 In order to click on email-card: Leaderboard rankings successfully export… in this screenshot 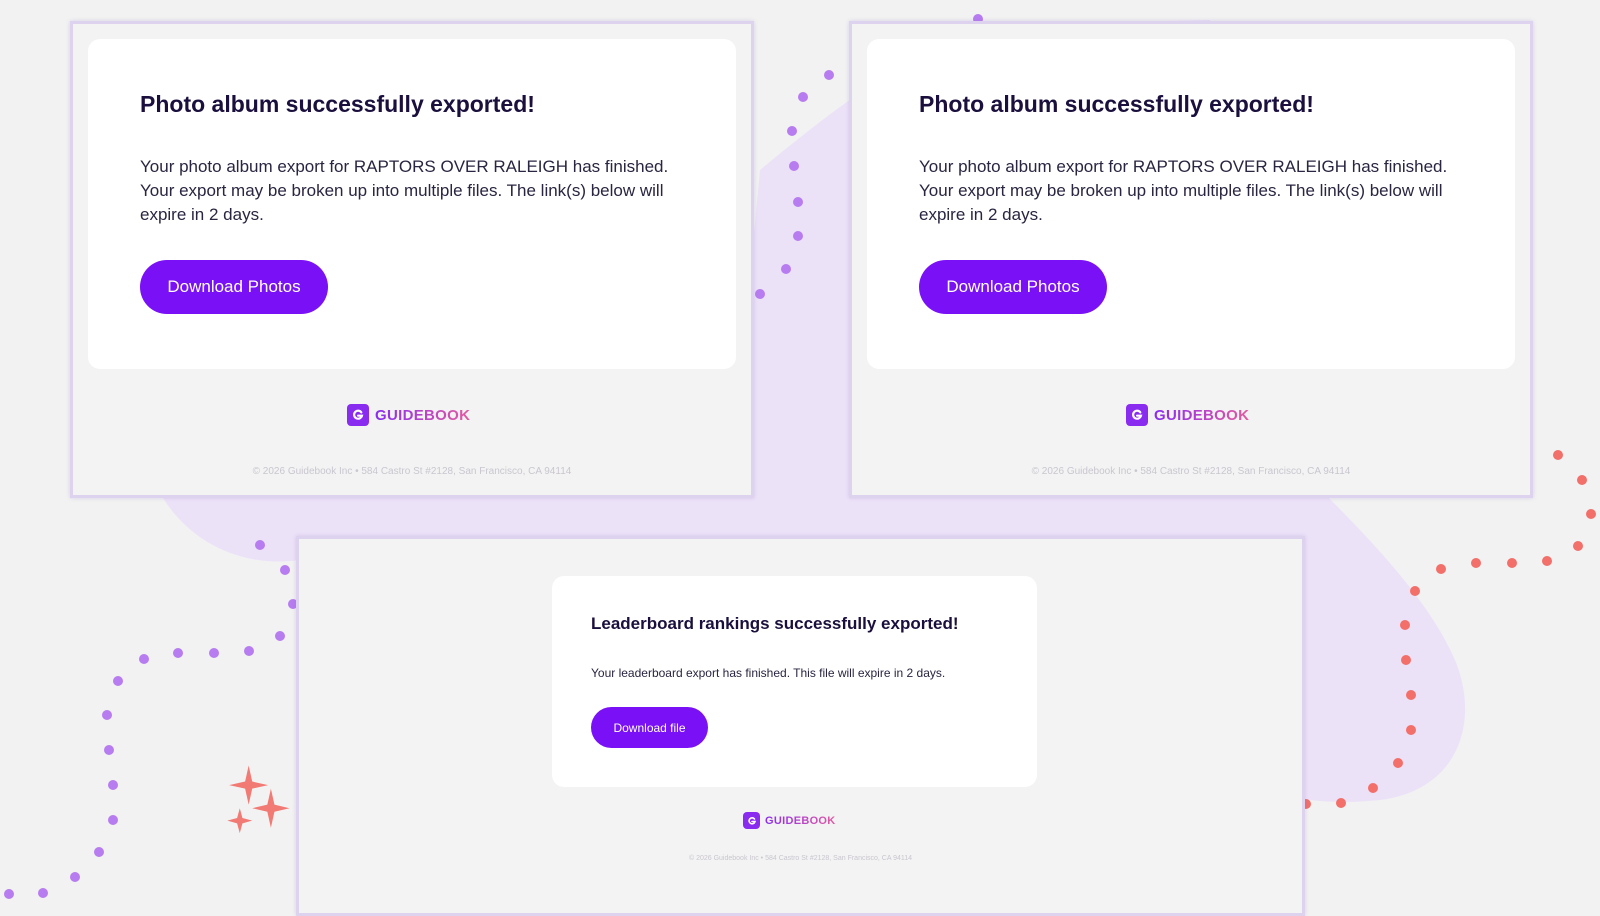, I will do `click(794, 681)`.